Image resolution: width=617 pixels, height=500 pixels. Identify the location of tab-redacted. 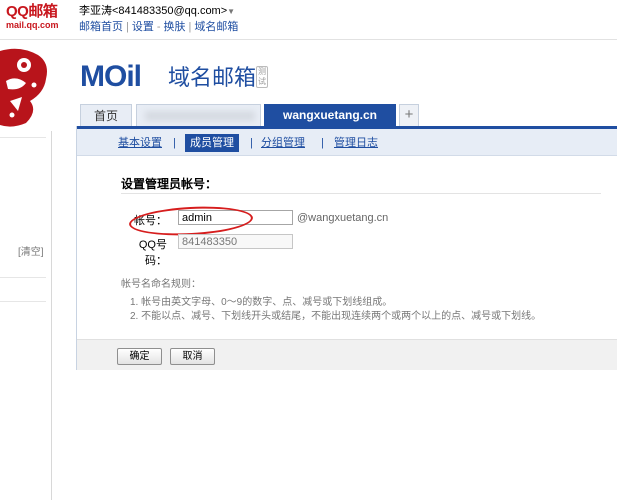
(198, 115).